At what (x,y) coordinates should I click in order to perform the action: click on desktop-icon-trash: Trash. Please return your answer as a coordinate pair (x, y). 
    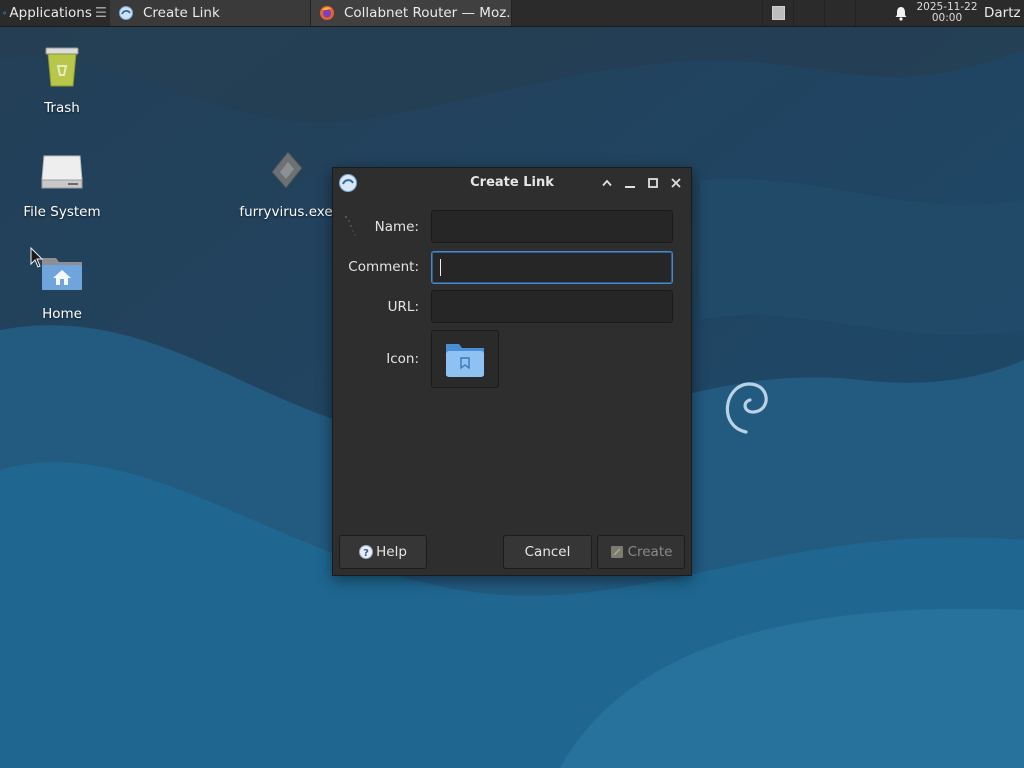
    Looking at the image, I should click on (62, 79).